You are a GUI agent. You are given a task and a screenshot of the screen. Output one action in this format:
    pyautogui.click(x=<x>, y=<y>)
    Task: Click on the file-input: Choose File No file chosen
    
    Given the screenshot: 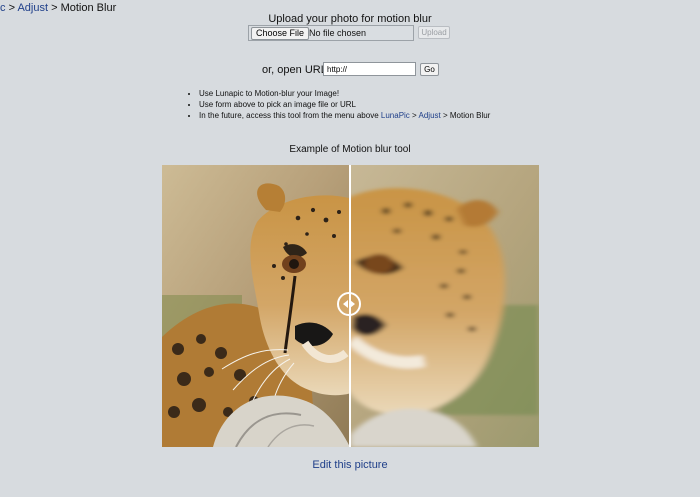 What is the action you would take?
    pyautogui.click(x=331, y=33)
    